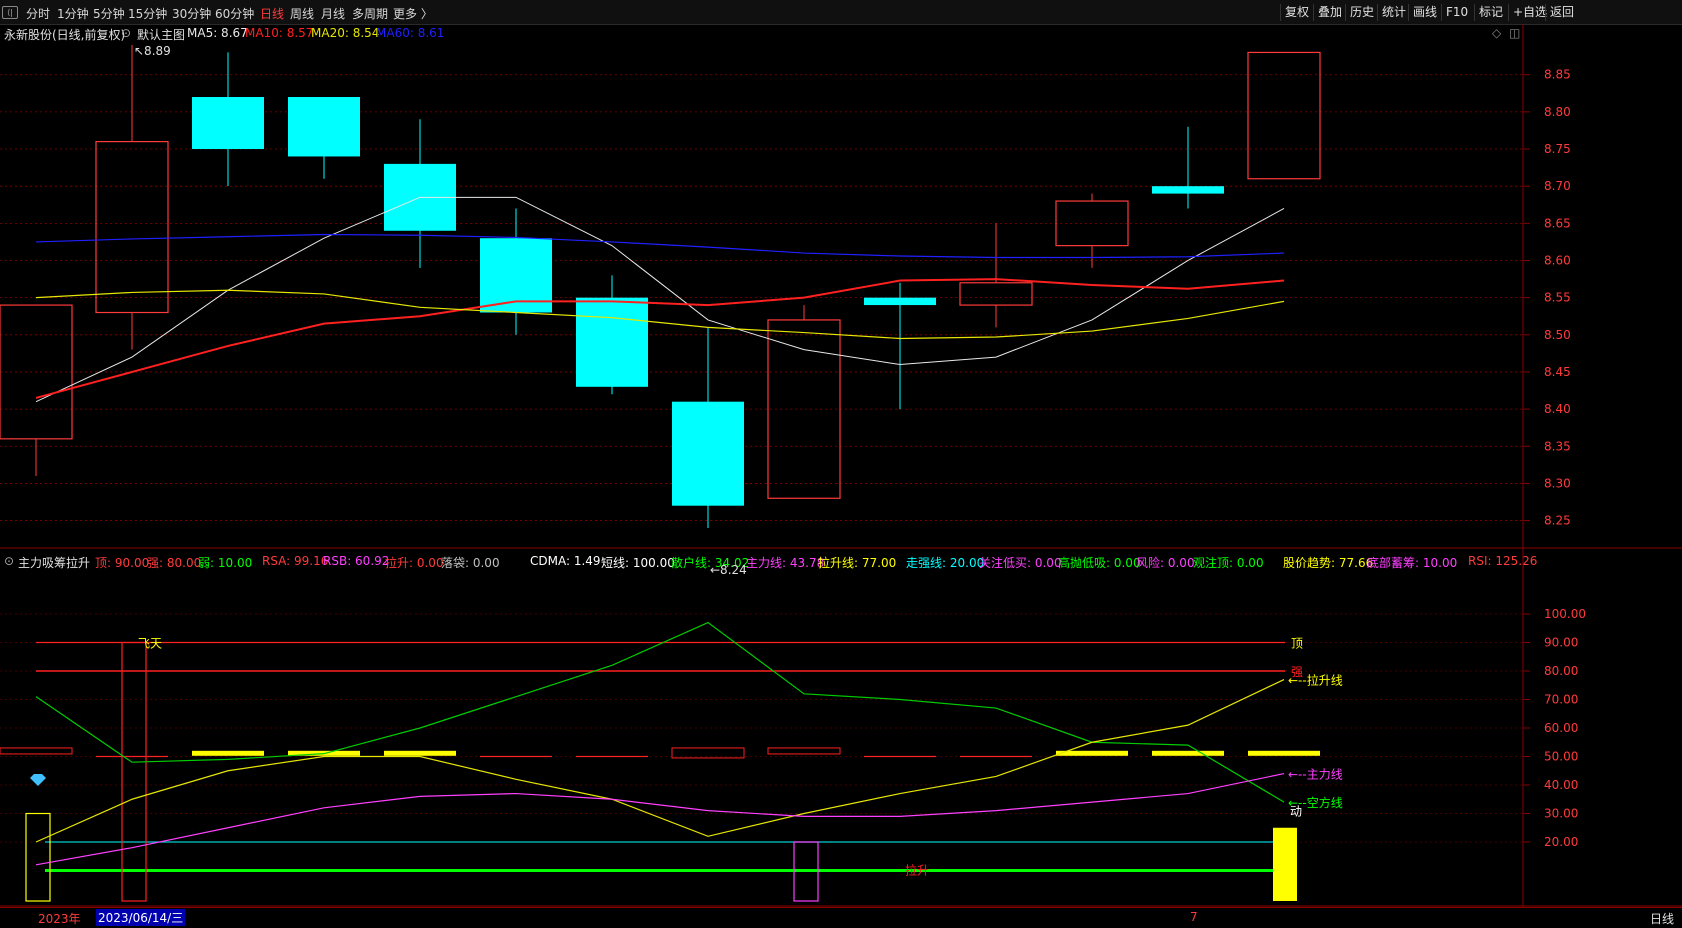 This screenshot has height=928, width=1682. Describe the element at coordinates (134, 771) in the screenshot. I see `signal-bar-red` at that location.